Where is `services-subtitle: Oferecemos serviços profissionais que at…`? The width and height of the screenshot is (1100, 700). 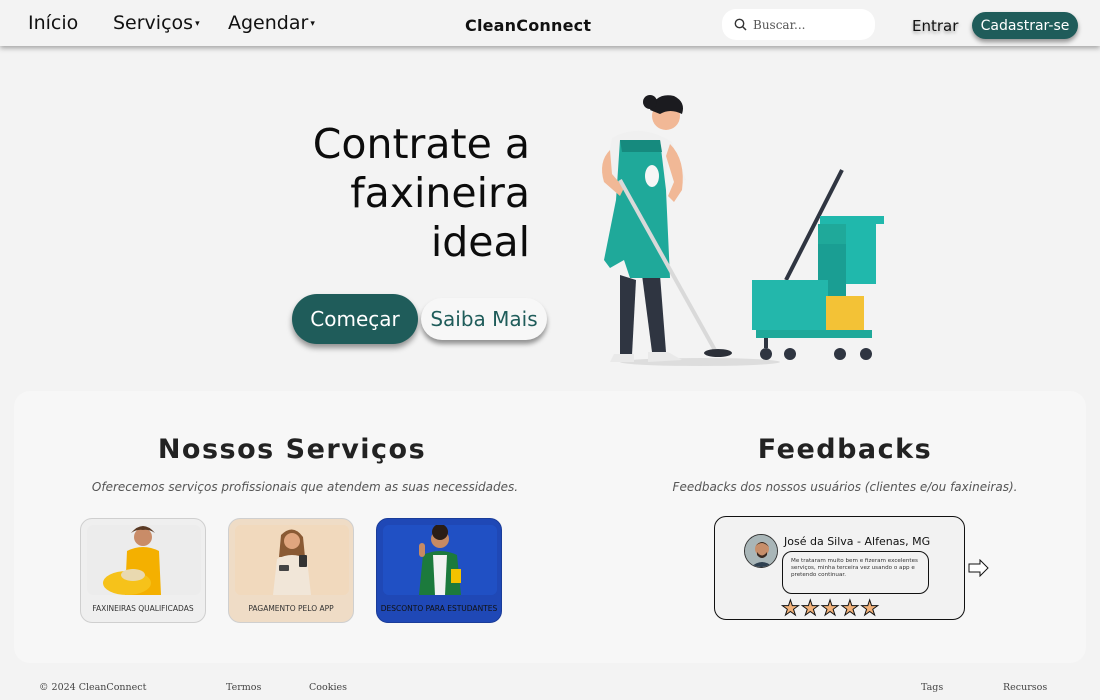 services-subtitle: Oferecemos serviços profissionais que at… is located at coordinates (305, 487).